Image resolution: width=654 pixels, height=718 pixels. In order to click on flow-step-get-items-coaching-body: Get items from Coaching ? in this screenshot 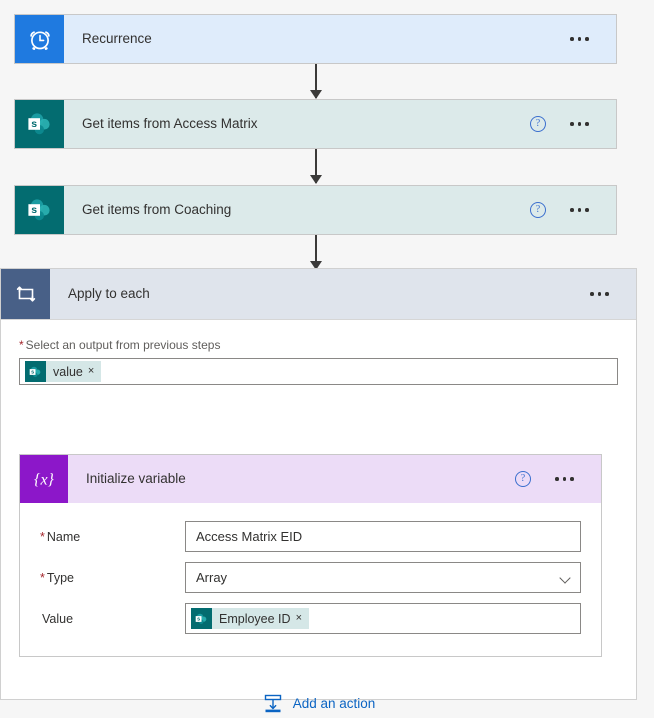, I will do `click(340, 210)`.